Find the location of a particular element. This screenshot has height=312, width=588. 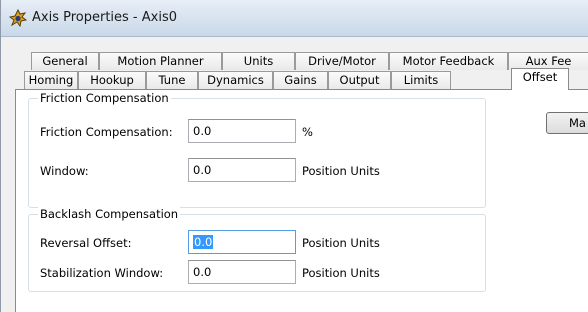

friction-compensation-input: 0.0 is located at coordinates (242, 131).